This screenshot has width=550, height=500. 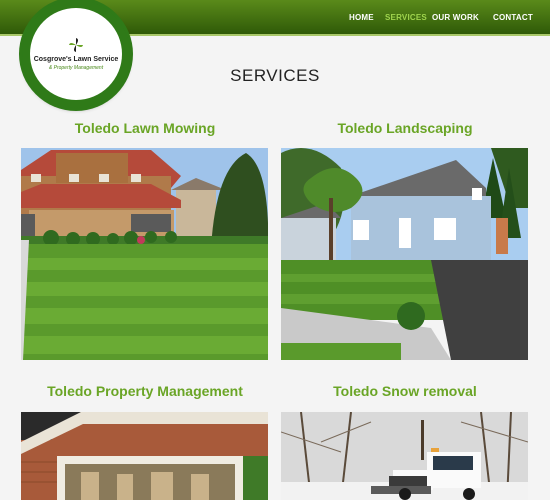 What do you see at coordinates (405, 391) in the screenshot?
I see `service-title-snow-removal: Toledo Snow removal` at bounding box center [405, 391].